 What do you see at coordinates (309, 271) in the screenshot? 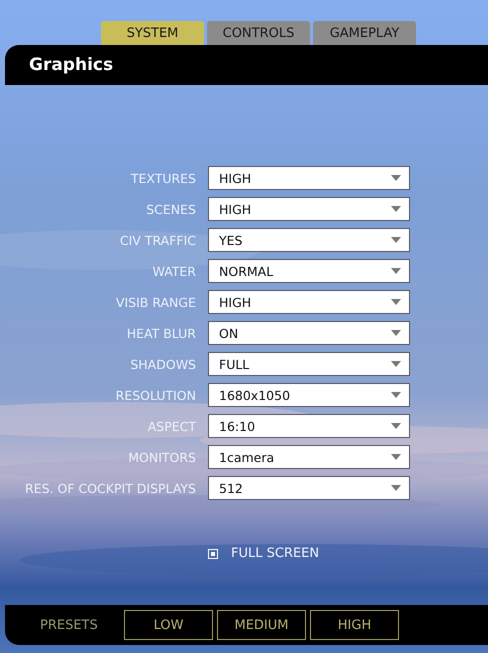
I see `dropdown: NORMAL` at bounding box center [309, 271].